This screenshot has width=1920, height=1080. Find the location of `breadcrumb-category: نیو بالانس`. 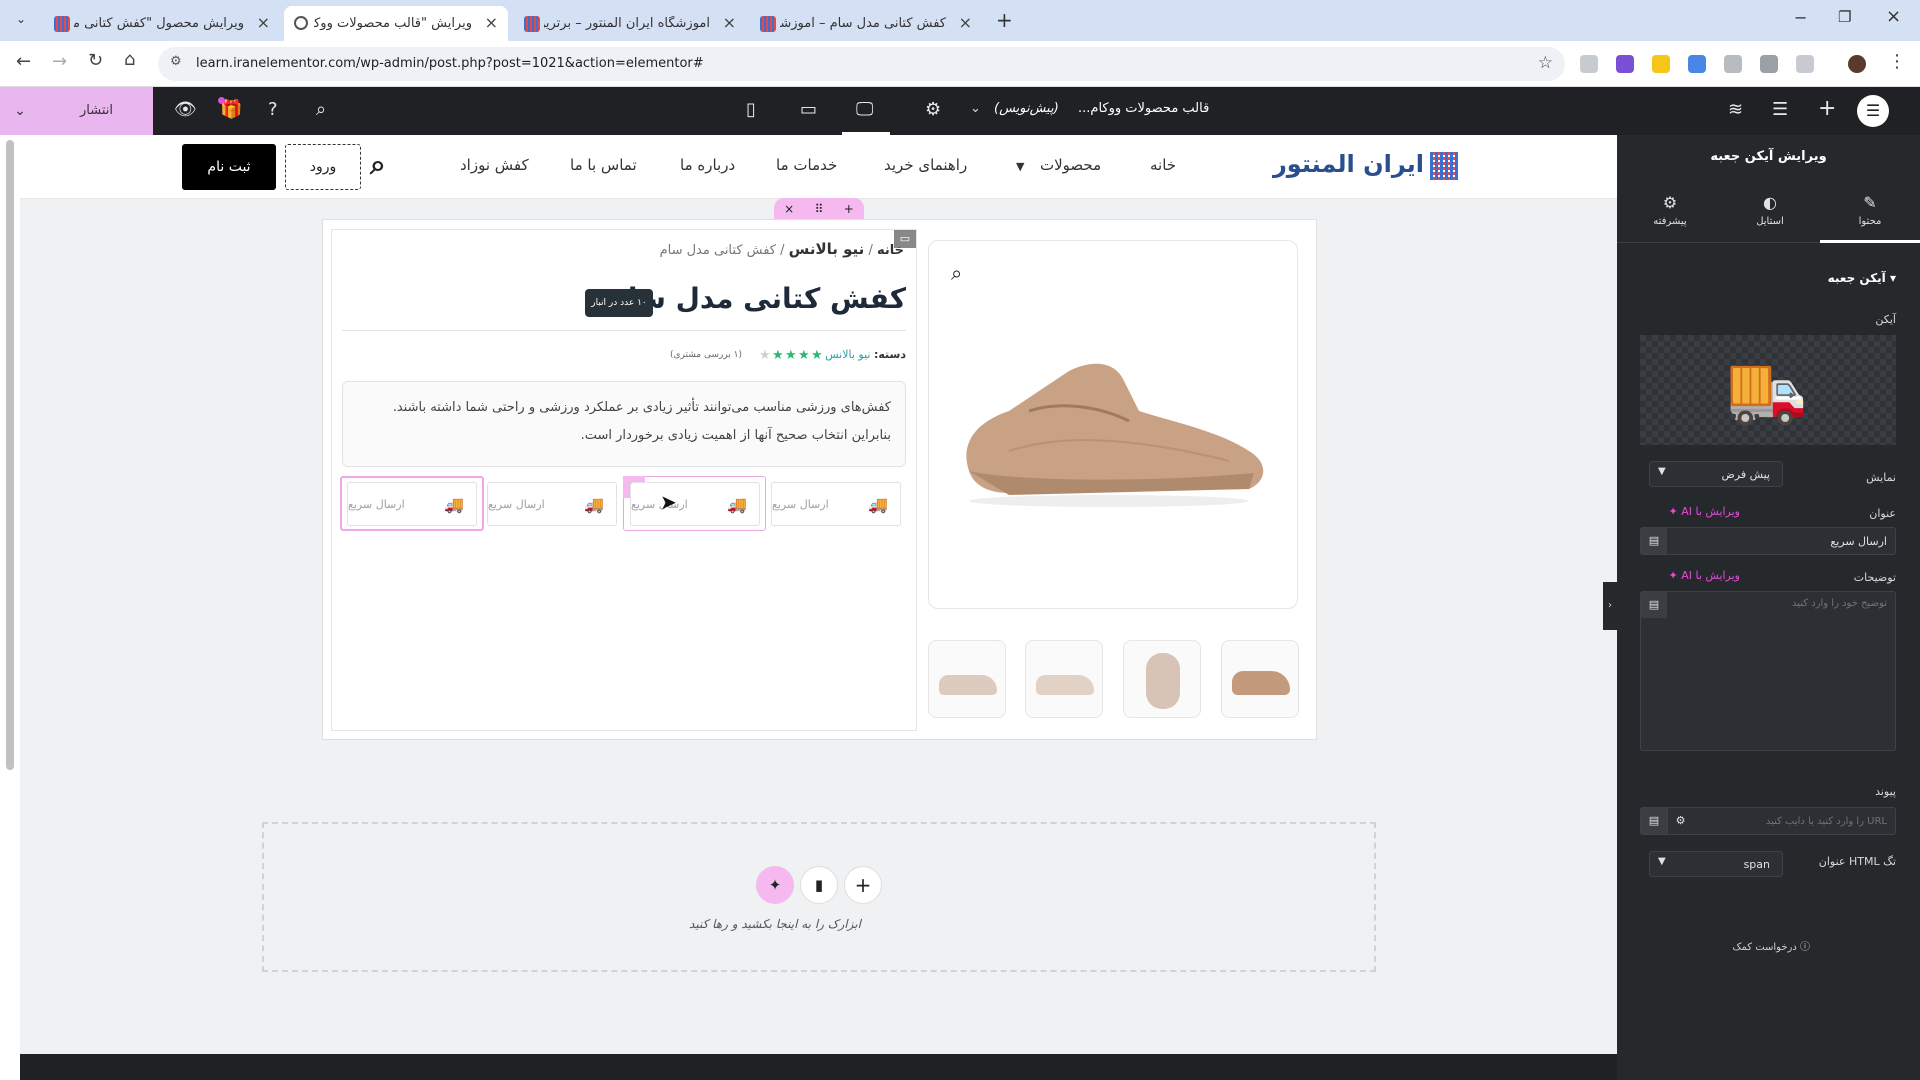

breadcrumb-category: نیو بالانس is located at coordinates (827, 249).